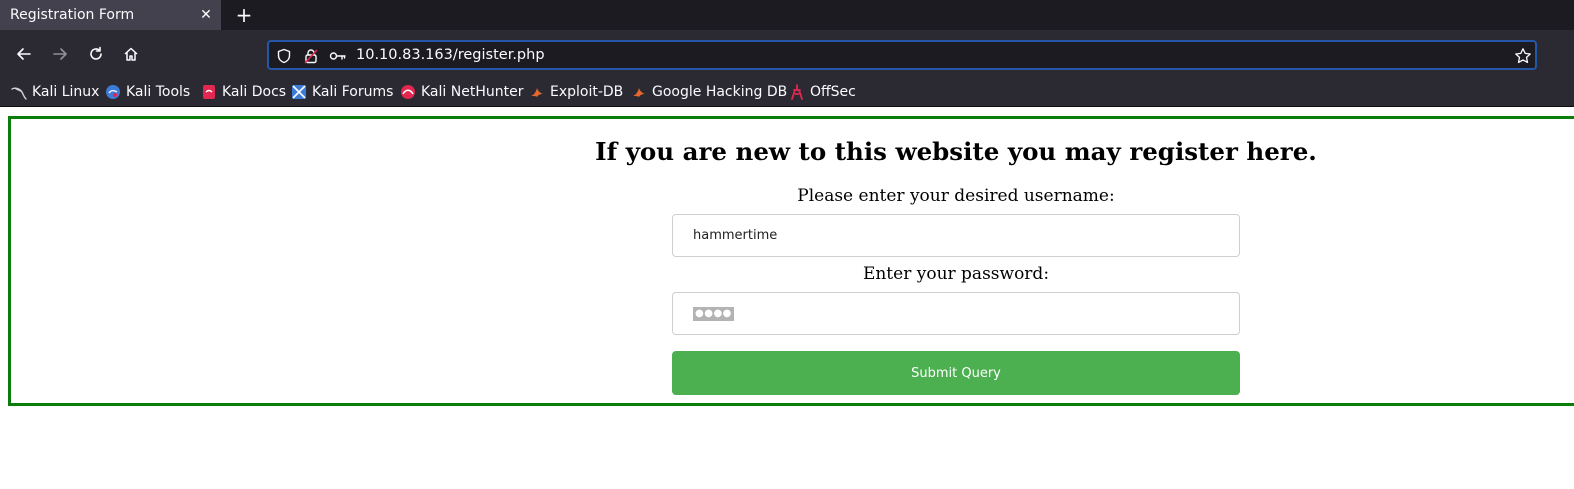 This screenshot has width=1574, height=489. What do you see at coordinates (72, 15) in the screenshot?
I see `tab-title: Registration Form` at bounding box center [72, 15].